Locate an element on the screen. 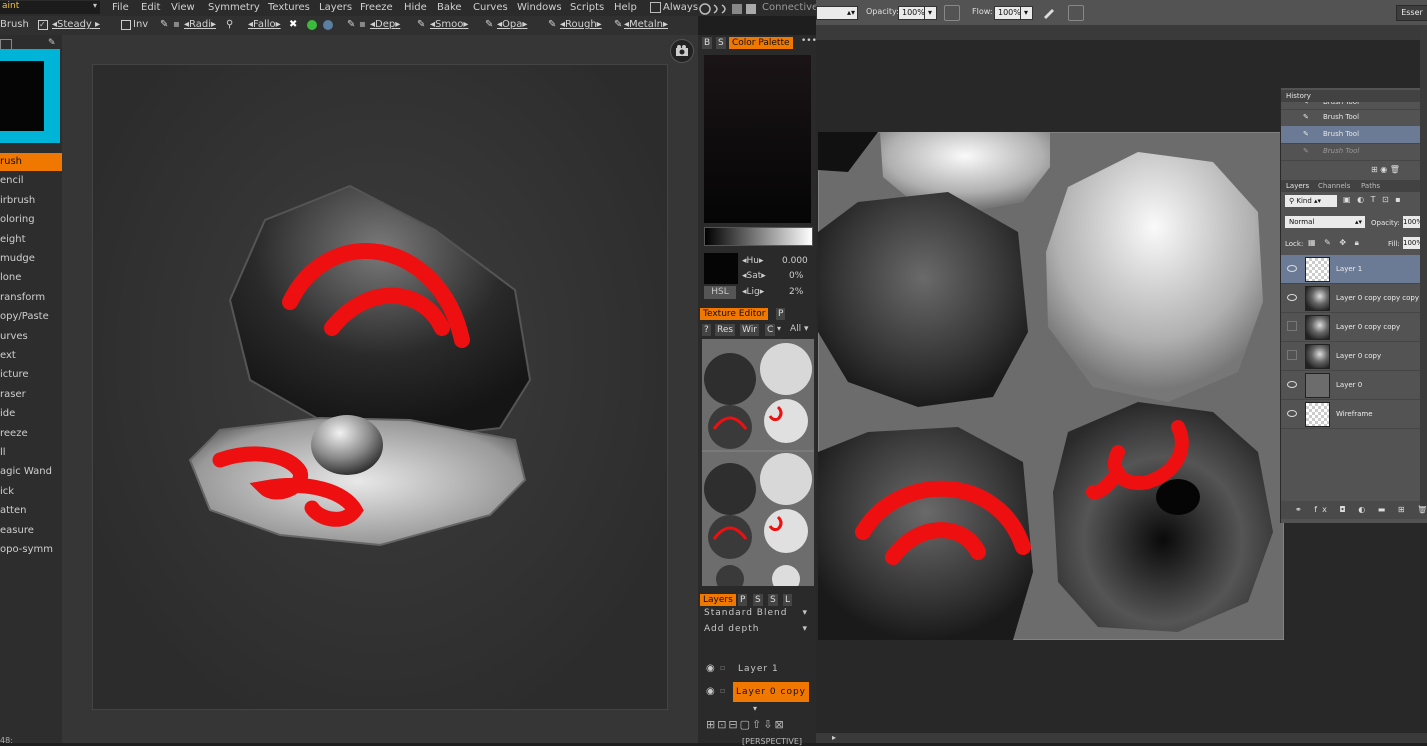 This screenshot has height=746, width=1427. radius-slider: ◂Radi▸ is located at coordinates (200, 24).